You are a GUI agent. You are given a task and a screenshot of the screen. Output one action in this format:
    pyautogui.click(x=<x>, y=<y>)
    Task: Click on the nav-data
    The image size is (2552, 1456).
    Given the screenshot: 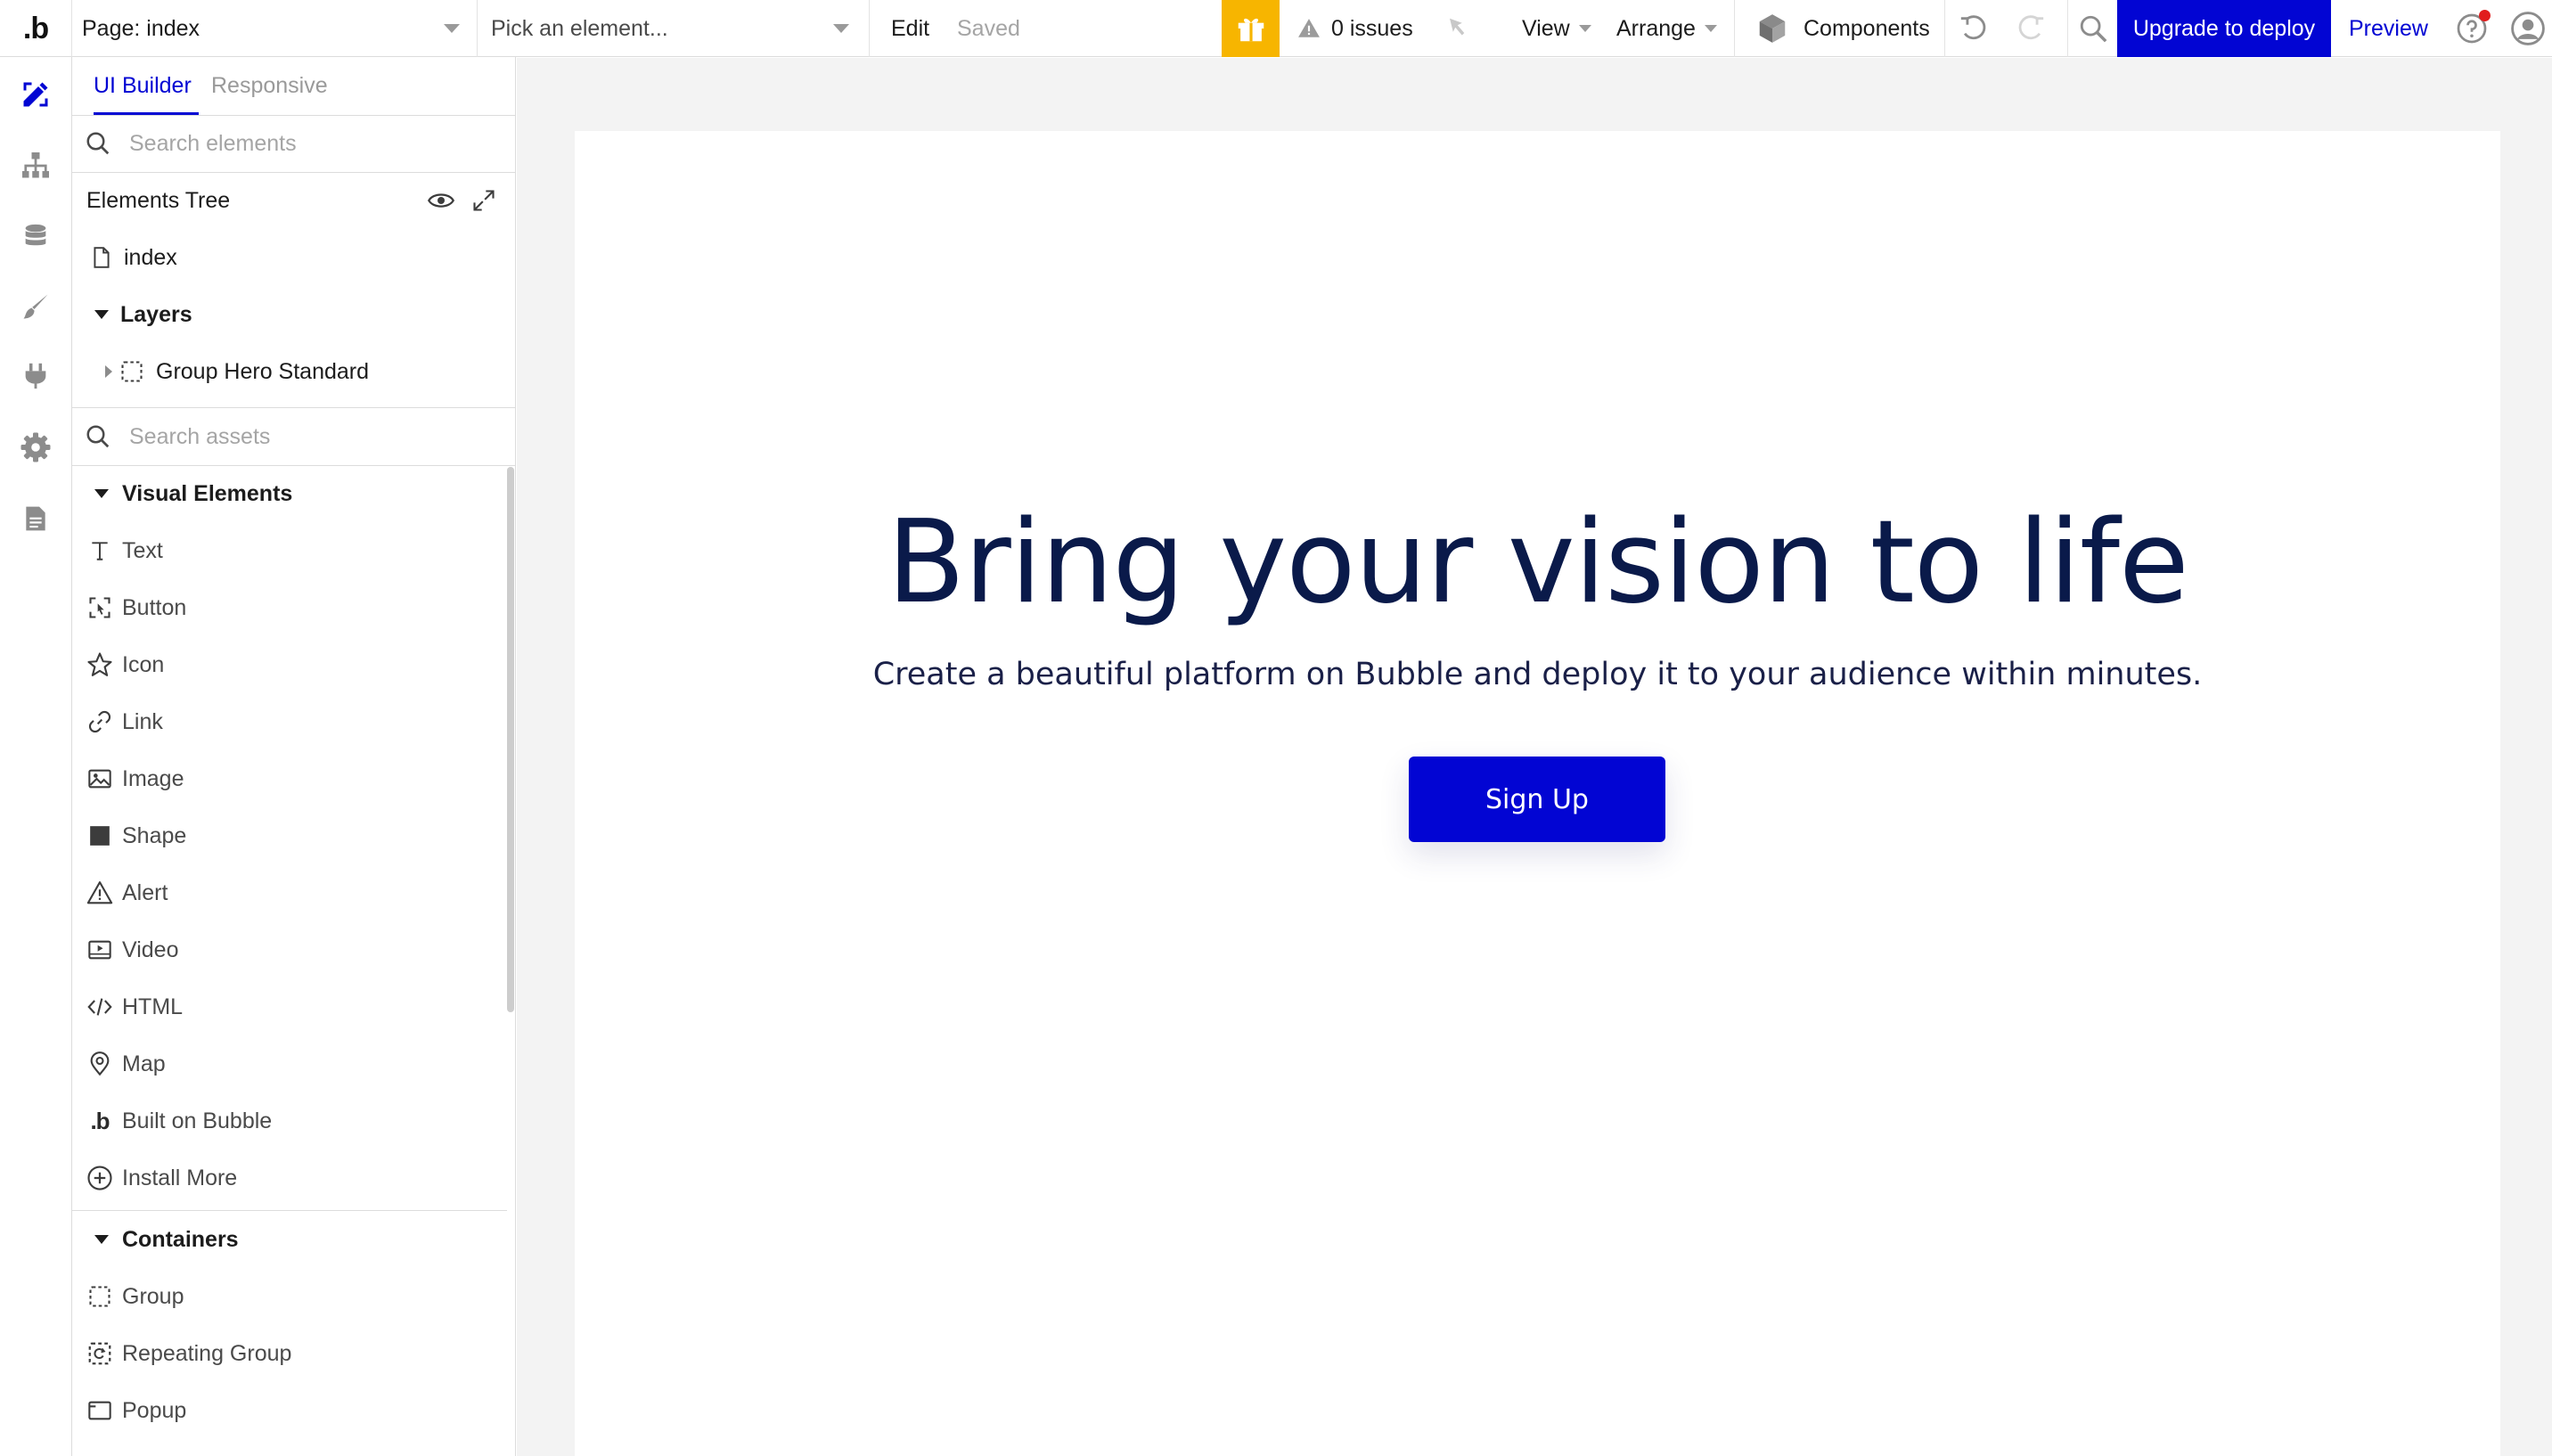 What is the action you would take?
    pyautogui.click(x=36, y=237)
    